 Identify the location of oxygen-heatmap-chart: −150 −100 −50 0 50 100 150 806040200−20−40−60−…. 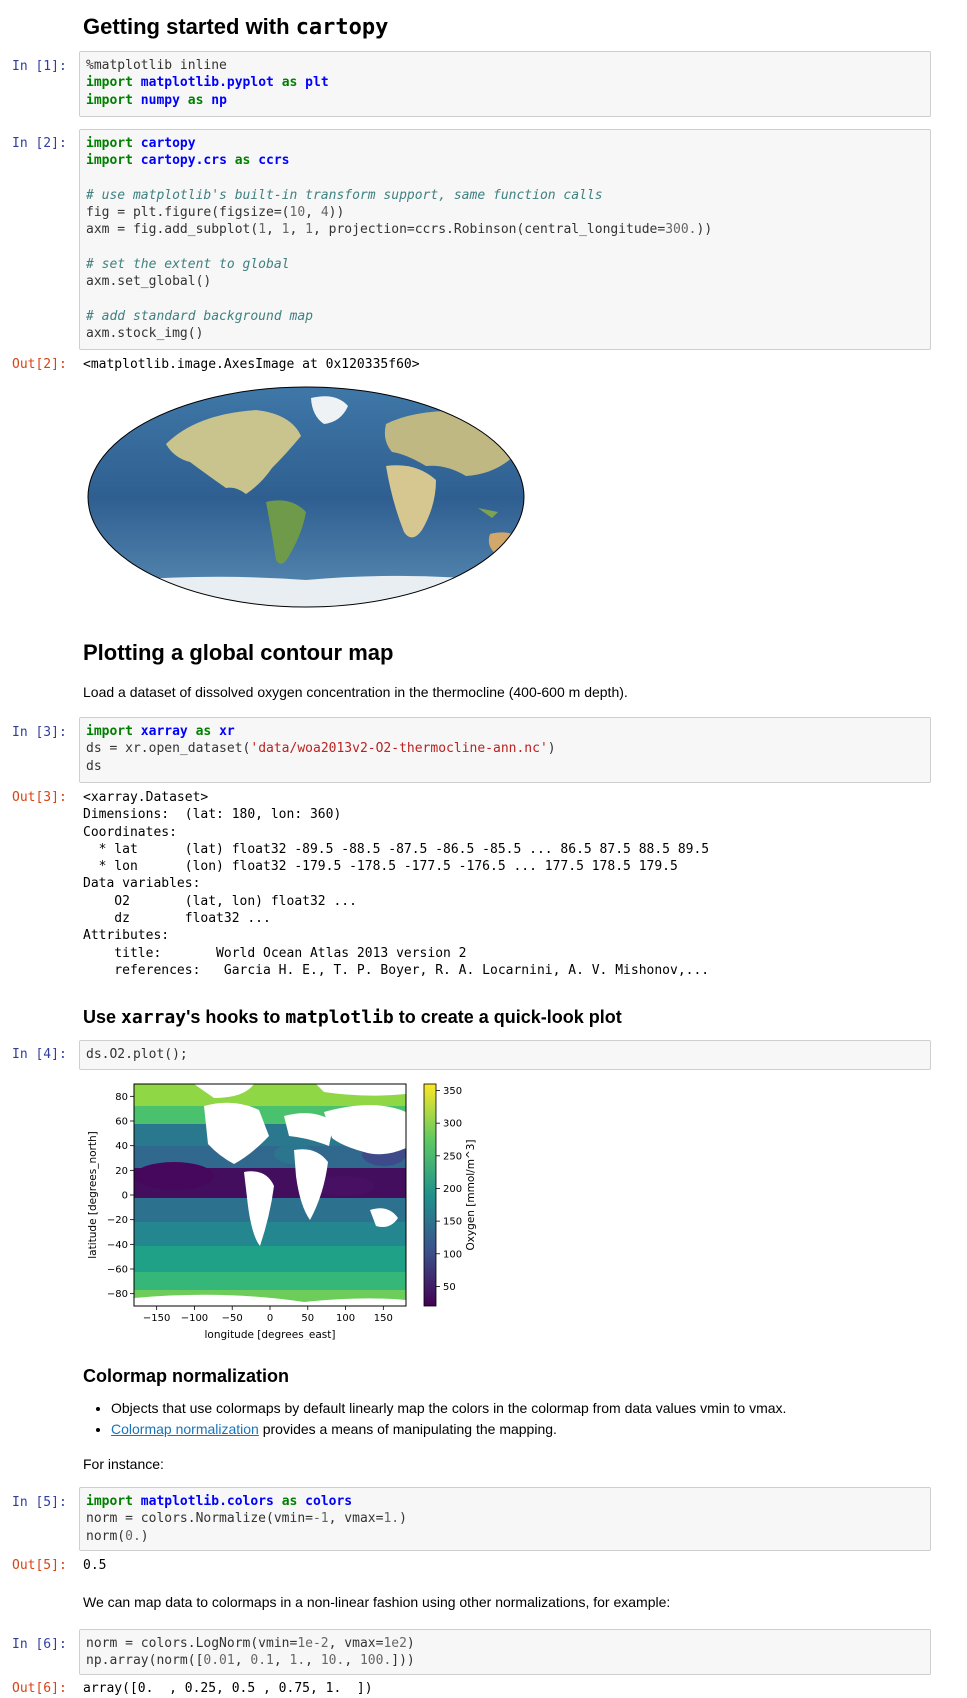
(282, 1211).